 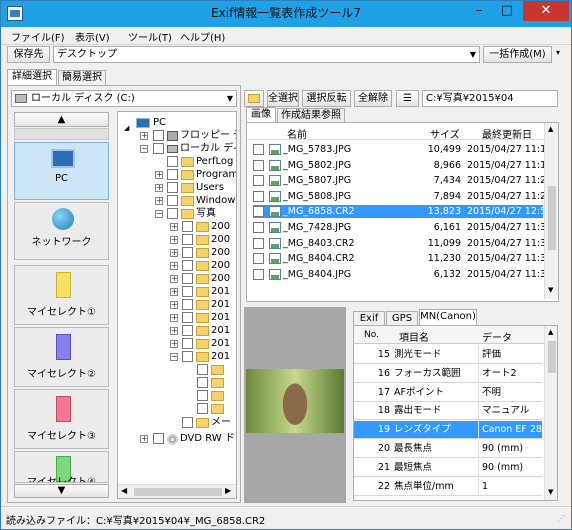 I want to click on scroll-up-icon: ▲, so click(x=550, y=332).